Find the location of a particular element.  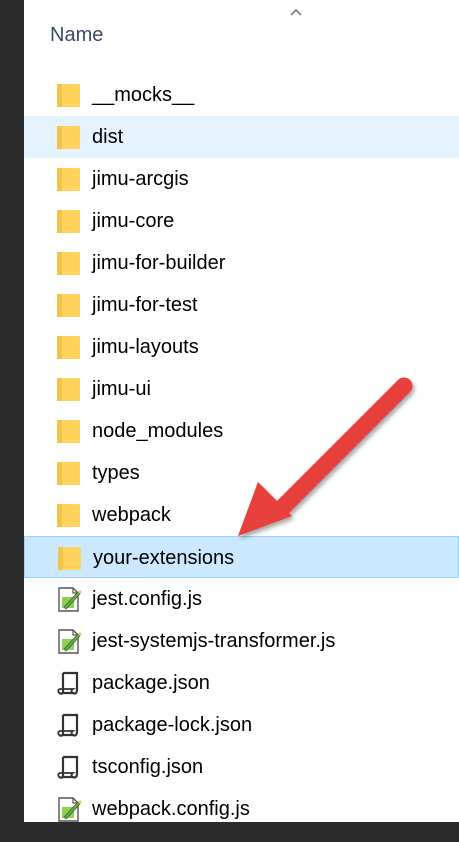

file-row: jimu-core is located at coordinates (241, 221).